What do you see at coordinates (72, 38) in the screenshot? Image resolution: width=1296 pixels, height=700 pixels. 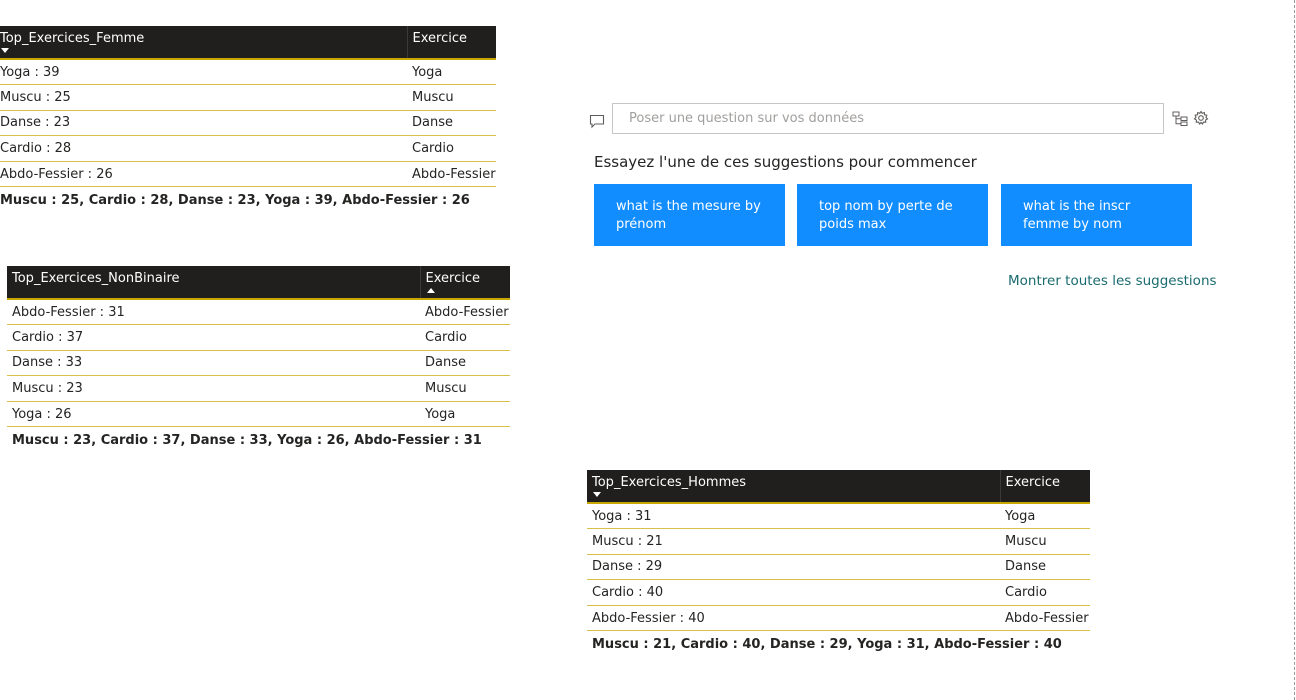 I see `column-header-label: Top_Exercices_Femme` at bounding box center [72, 38].